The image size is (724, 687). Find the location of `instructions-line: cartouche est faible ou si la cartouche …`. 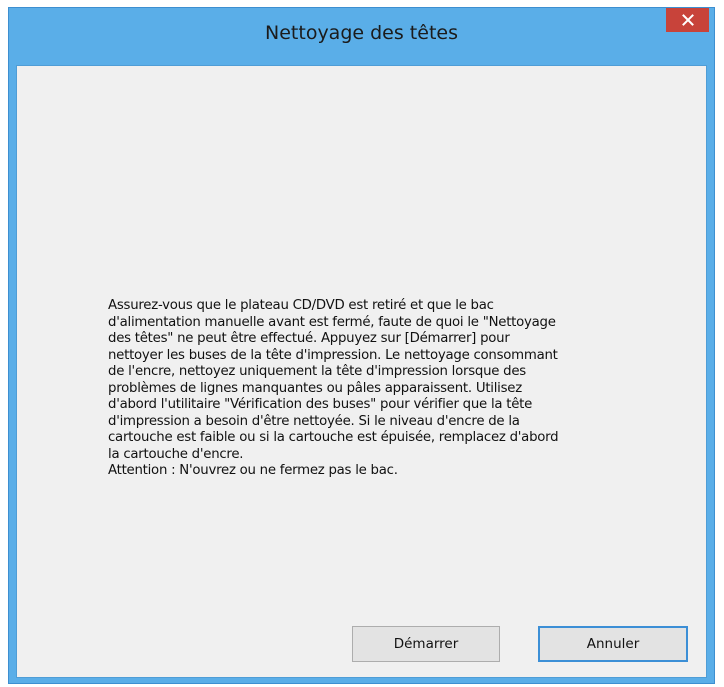

instructions-line: cartouche est faible ou si la cartouche … is located at coordinates (333, 437).